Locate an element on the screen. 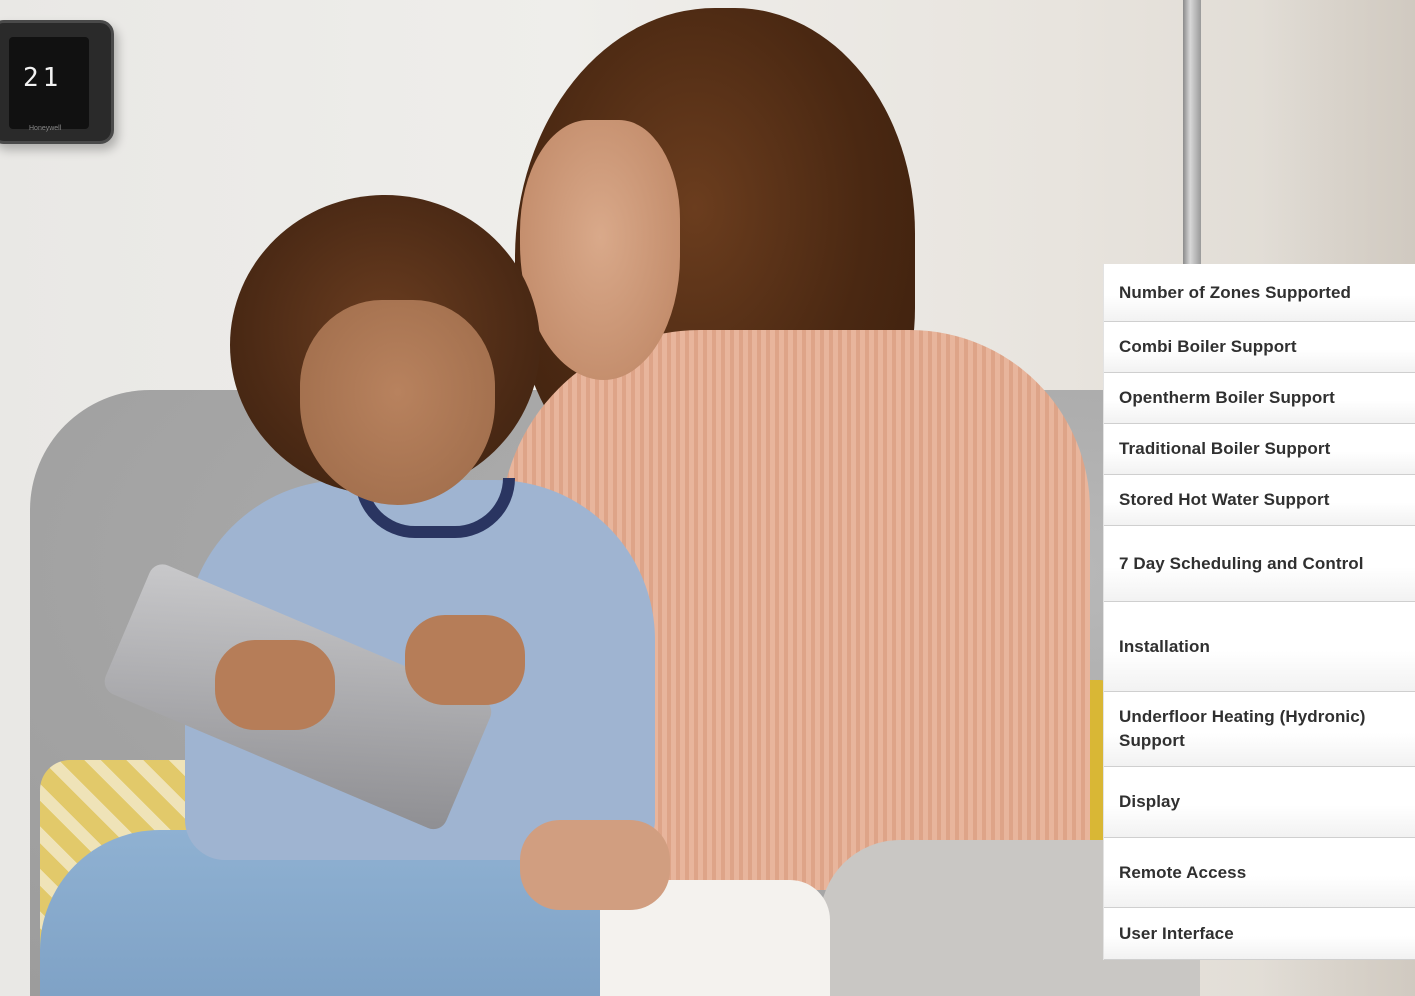 Image resolution: width=1415 pixels, height=996 pixels. feature-row-stored-hot-water: Stored Hot Water Support is located at coordinates (1259, 500).